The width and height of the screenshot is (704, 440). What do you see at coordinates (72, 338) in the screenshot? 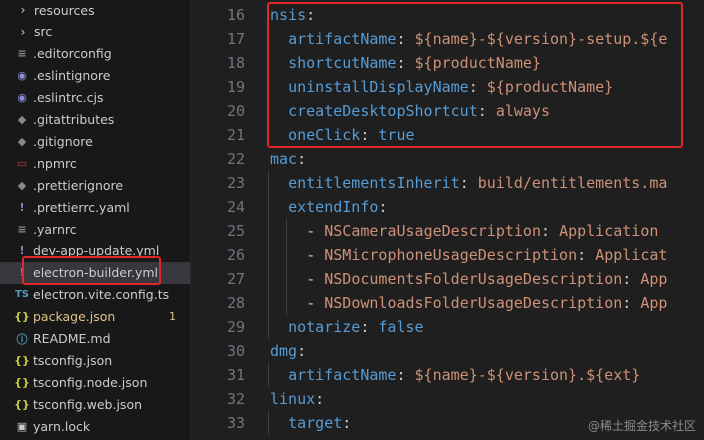
I see `file-name: README.md` at bounding box center [72, 338].